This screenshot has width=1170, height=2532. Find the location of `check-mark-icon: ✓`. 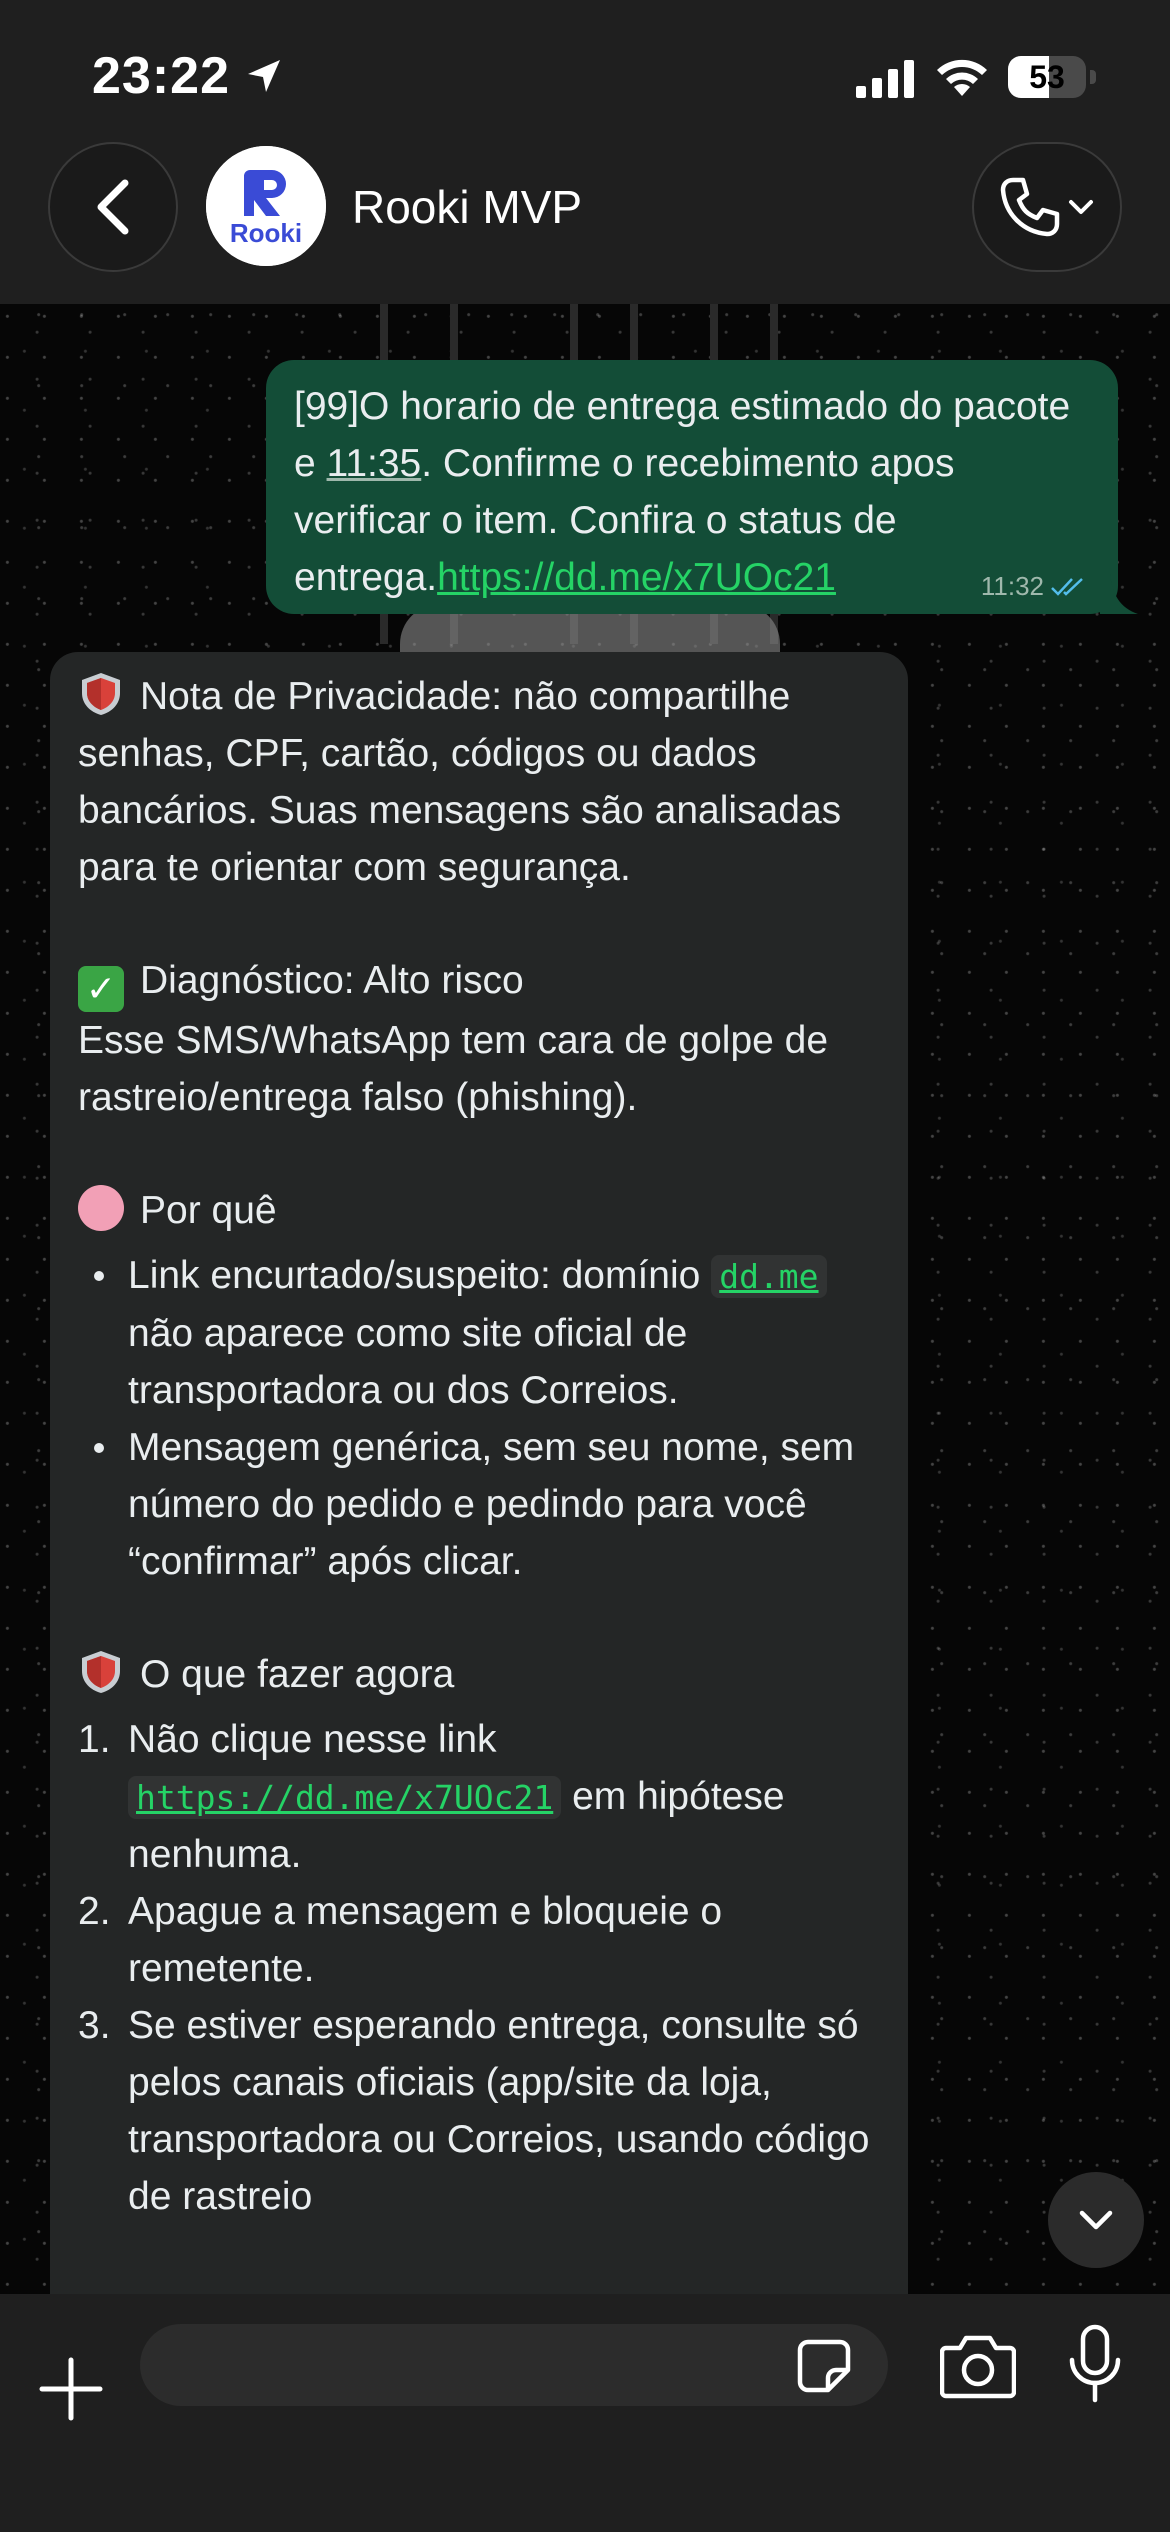

check-mark-icon: ✓ is located at coordinates (101, 989).